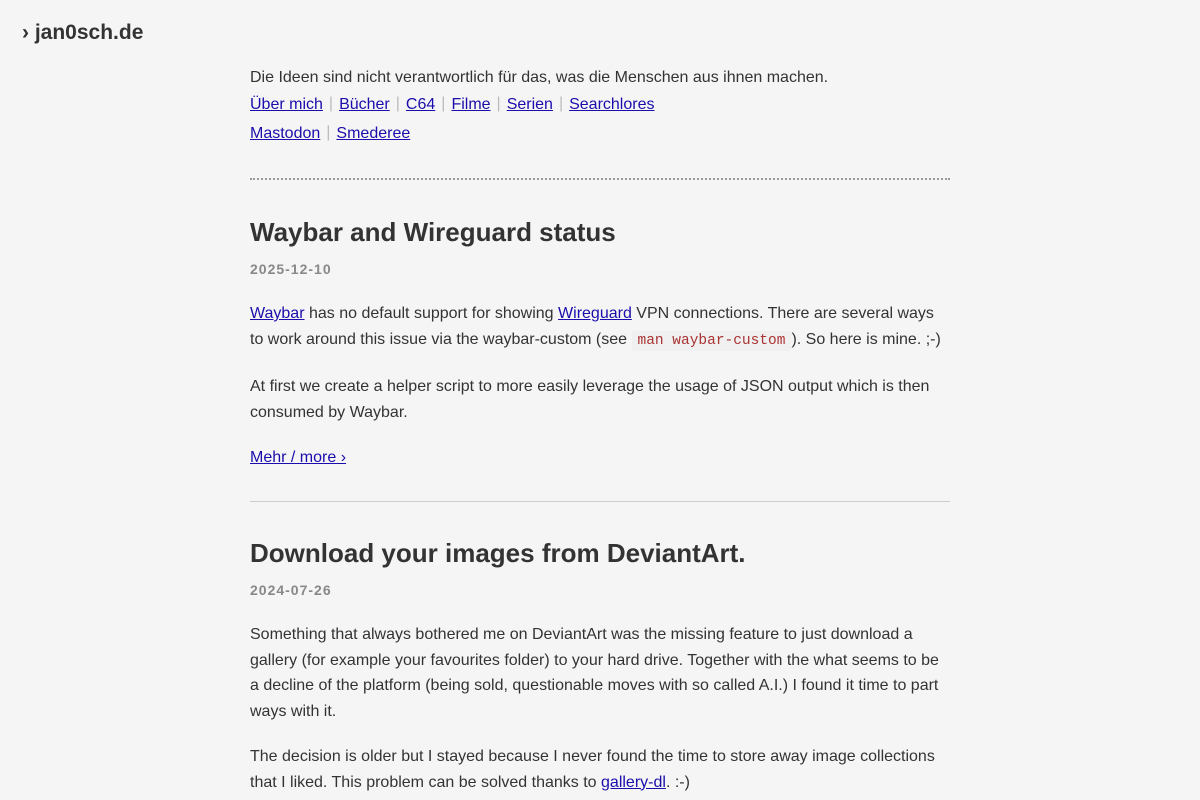  I want to click on inline-code: man waybar-custom, so click(711, 340).